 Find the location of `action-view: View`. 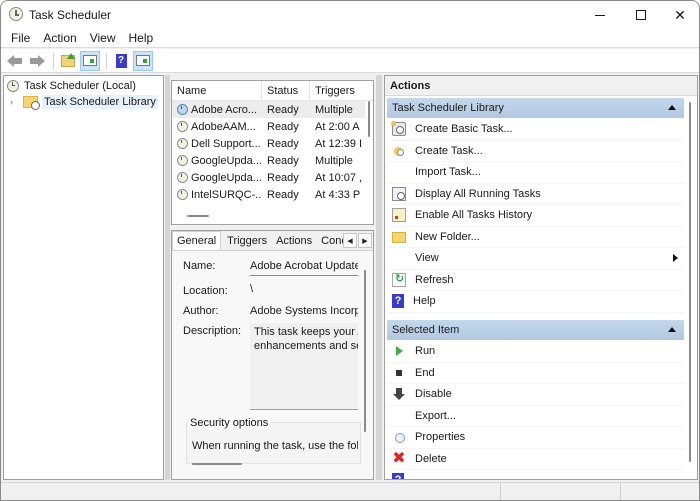

action-view: View is located at coordinates (535, 259).